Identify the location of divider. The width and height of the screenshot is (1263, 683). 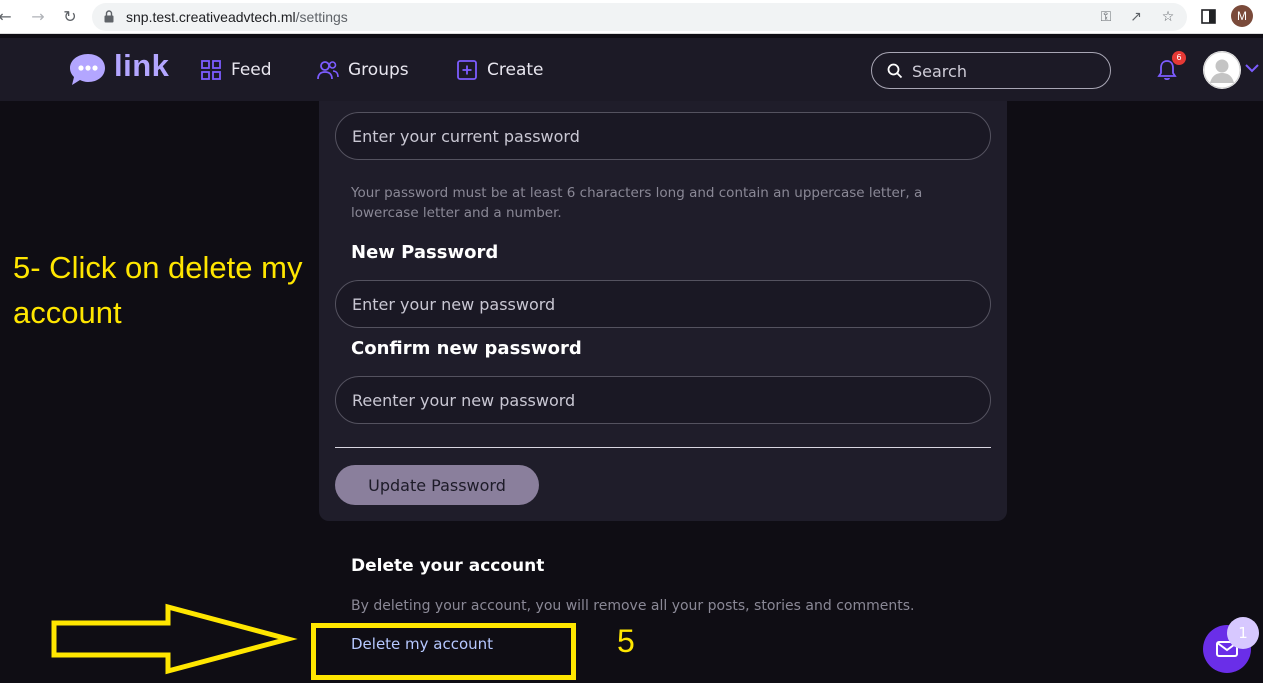
(663, 447).